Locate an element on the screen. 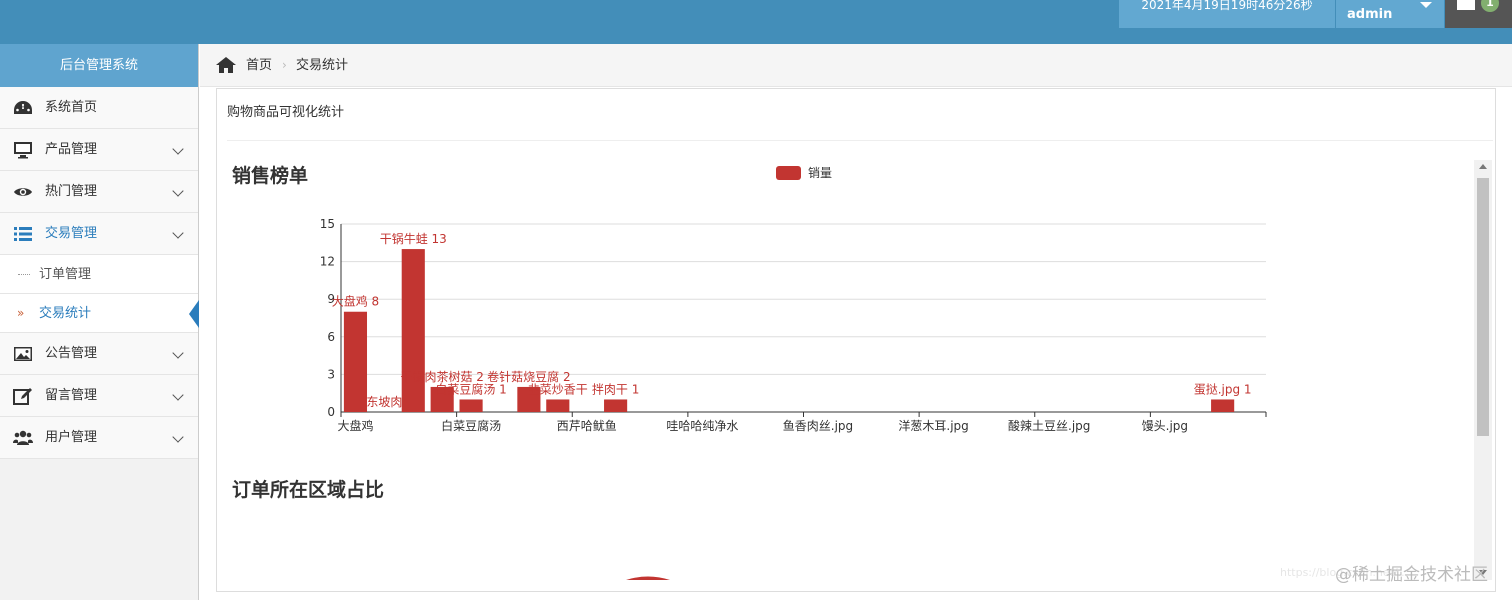 This screenshot has width=1512, height=600. x-tick-label: 洋葱木耳.jpg is located at coordinates (933, 425).